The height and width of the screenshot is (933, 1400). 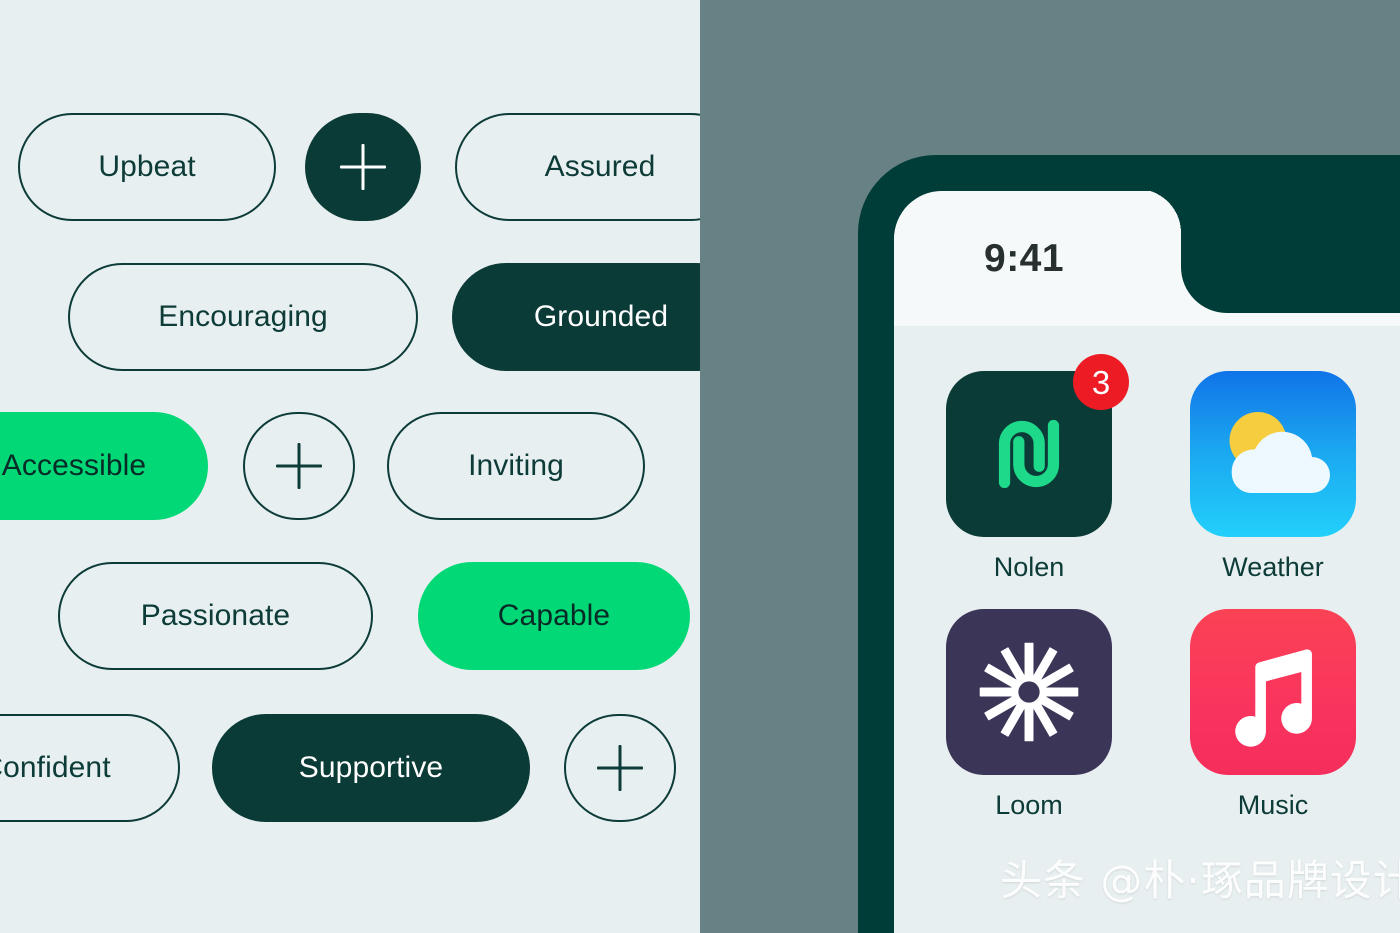 I want to click on starburst-icon, so click(x=1029, y=692).